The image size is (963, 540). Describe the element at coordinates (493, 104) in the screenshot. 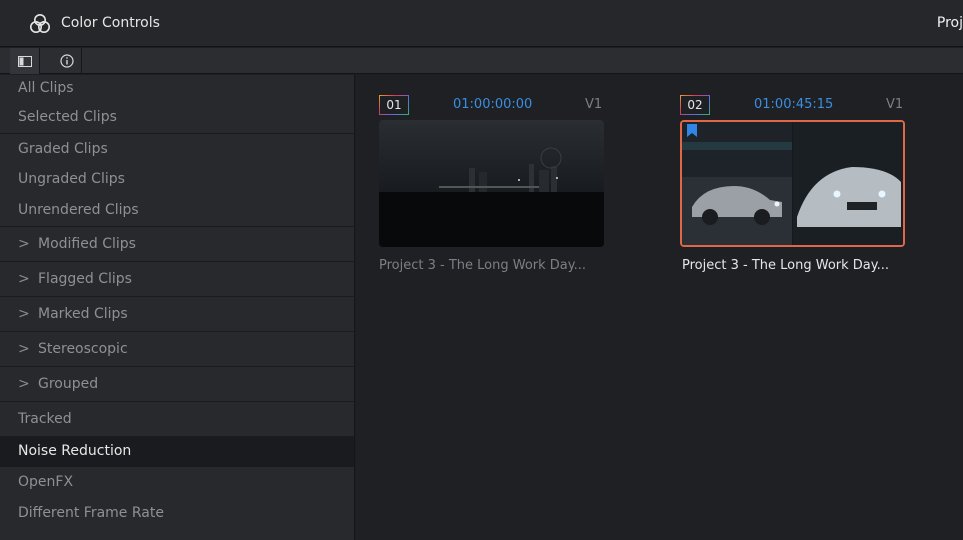

I see `clip-timecode: 01:00:00:00` at that location.